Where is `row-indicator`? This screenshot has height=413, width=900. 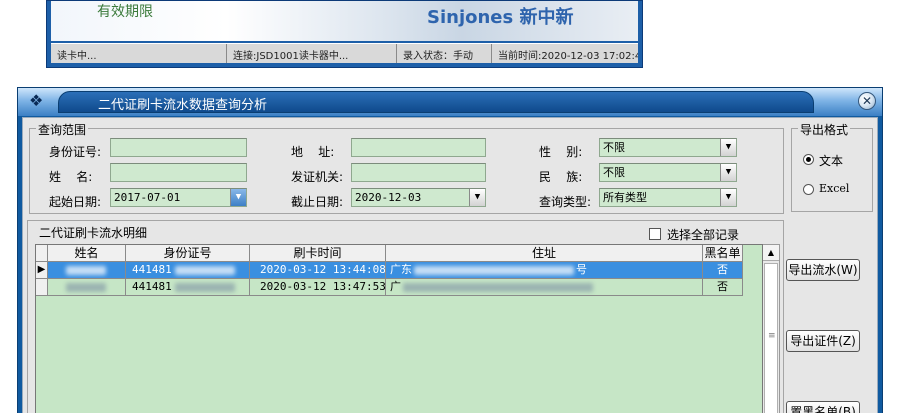
row-indicator is located at coordinates (42, 287).